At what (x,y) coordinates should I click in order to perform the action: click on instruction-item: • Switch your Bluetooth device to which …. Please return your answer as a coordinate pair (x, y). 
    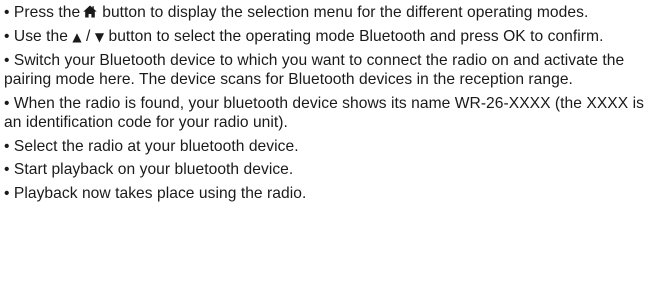
    Looking at the image, I should click on (328, 70).